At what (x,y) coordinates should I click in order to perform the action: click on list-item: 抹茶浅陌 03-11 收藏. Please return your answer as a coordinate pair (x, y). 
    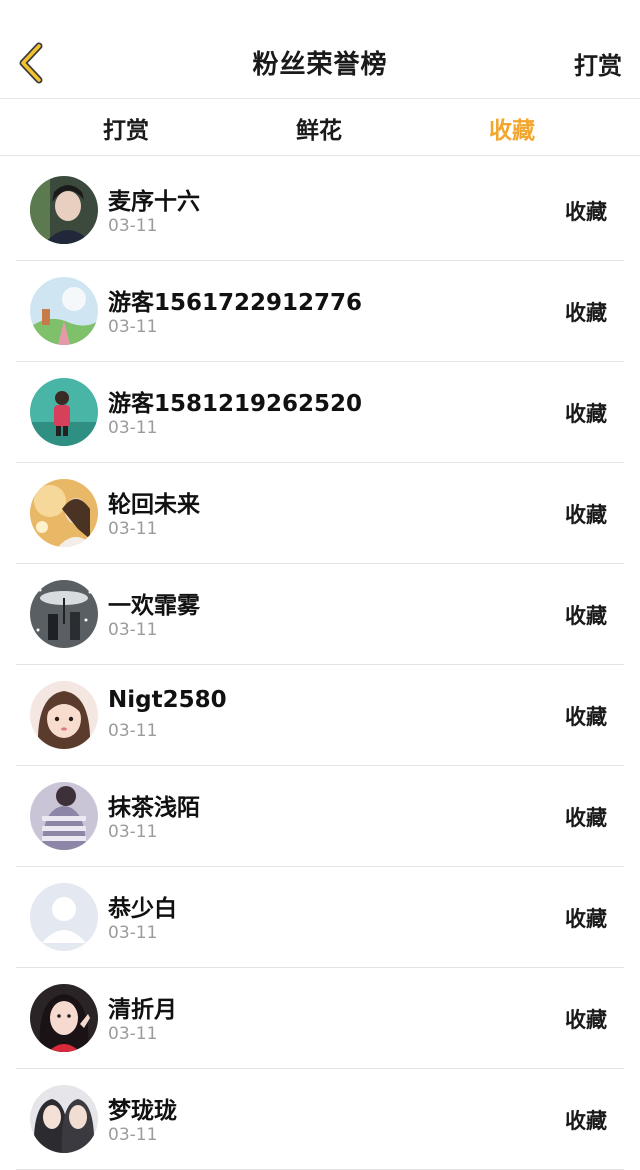
    Looking at the image, I should click on (320, 816).